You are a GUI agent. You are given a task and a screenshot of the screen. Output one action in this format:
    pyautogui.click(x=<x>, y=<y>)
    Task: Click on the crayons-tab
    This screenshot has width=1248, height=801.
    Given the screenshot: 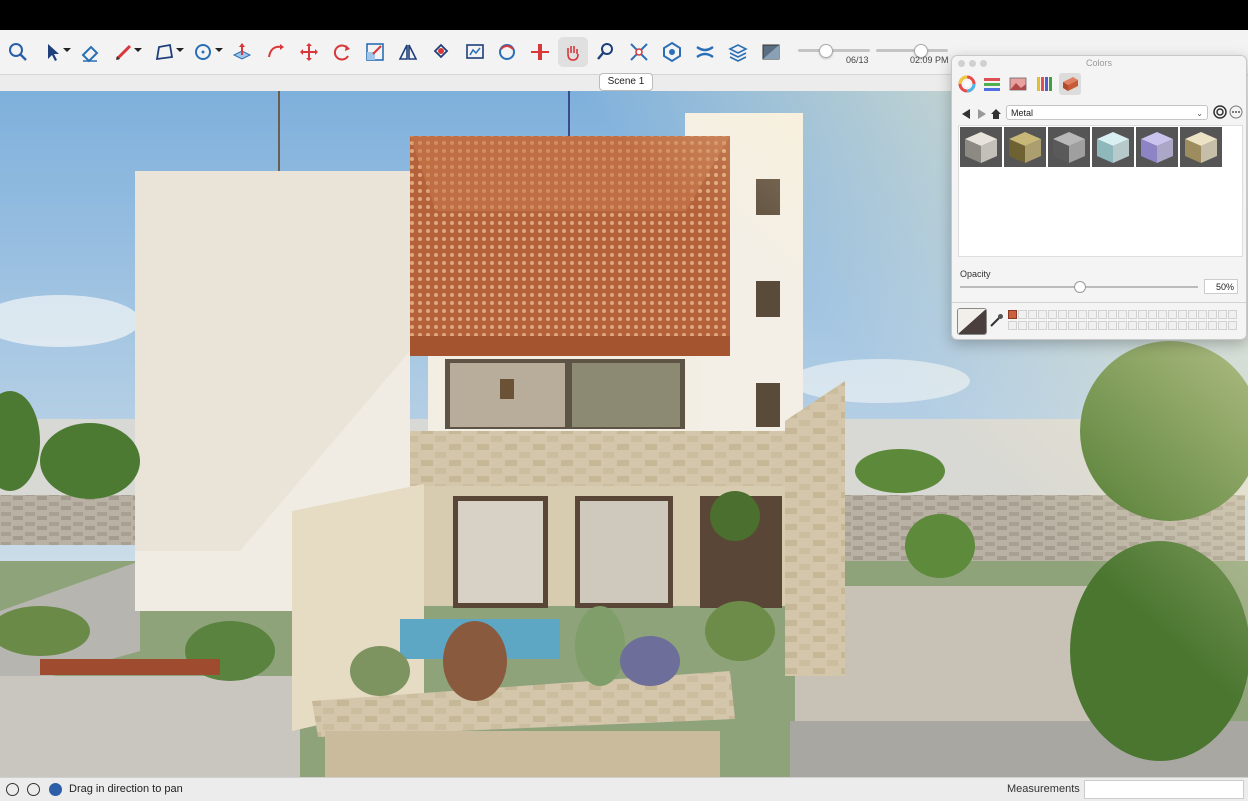 What is the action you would take?
    pyautogui.click(x=1044, y=84)
    